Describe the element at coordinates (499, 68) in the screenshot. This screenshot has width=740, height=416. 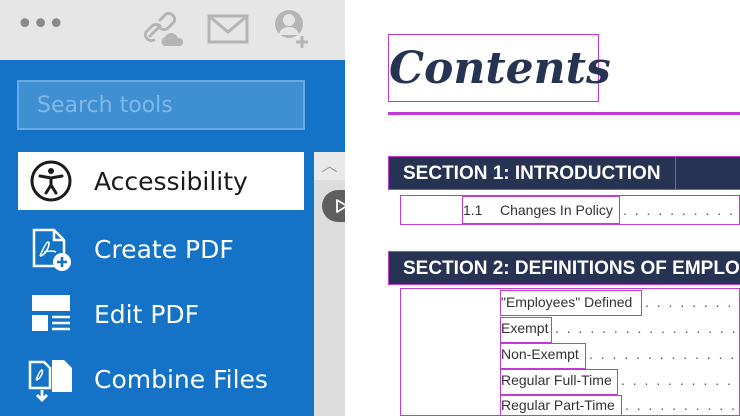
I see `document-title: Contents` at that location.